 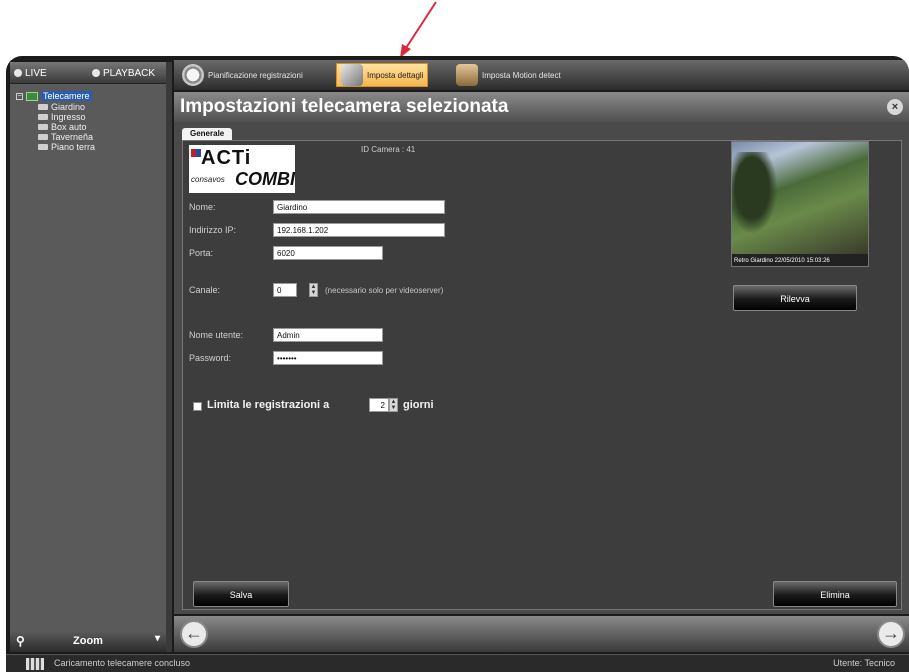 What do you see at coordinates (216, 335) in the screenshot?
I see `username-label: Nome utente:` at bounding box center [216, 335].